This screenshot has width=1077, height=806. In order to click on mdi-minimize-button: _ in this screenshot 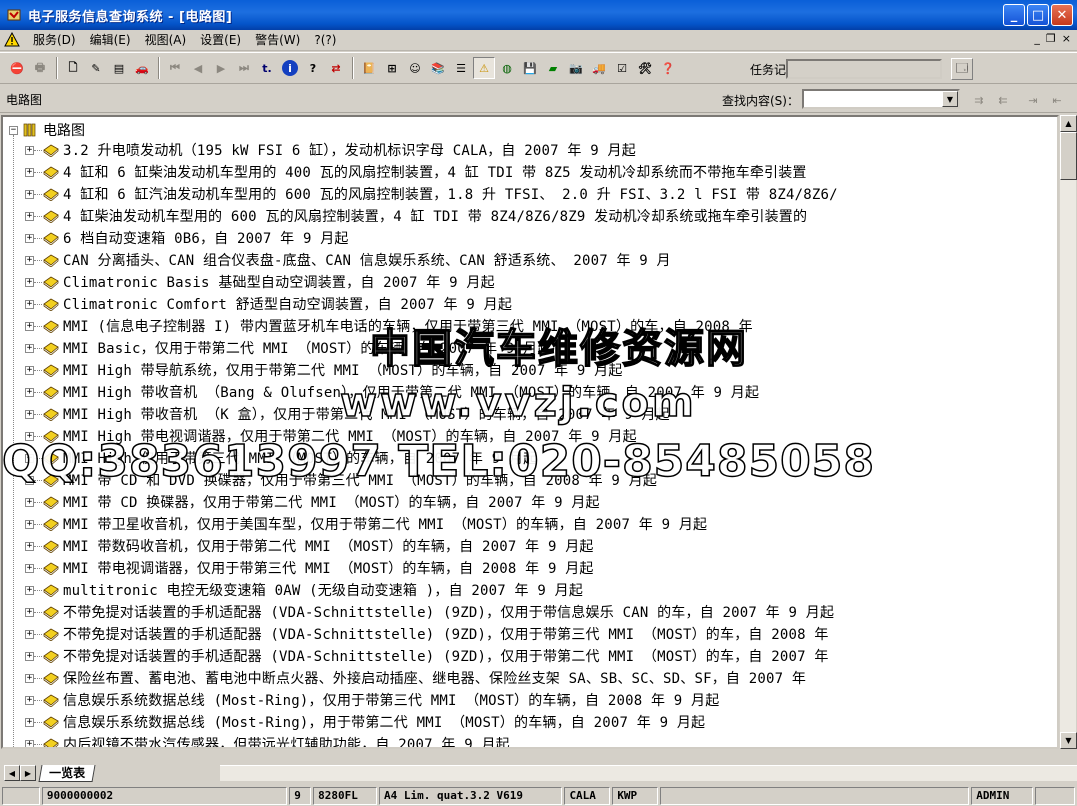, I will do `click(1037, 38)`.